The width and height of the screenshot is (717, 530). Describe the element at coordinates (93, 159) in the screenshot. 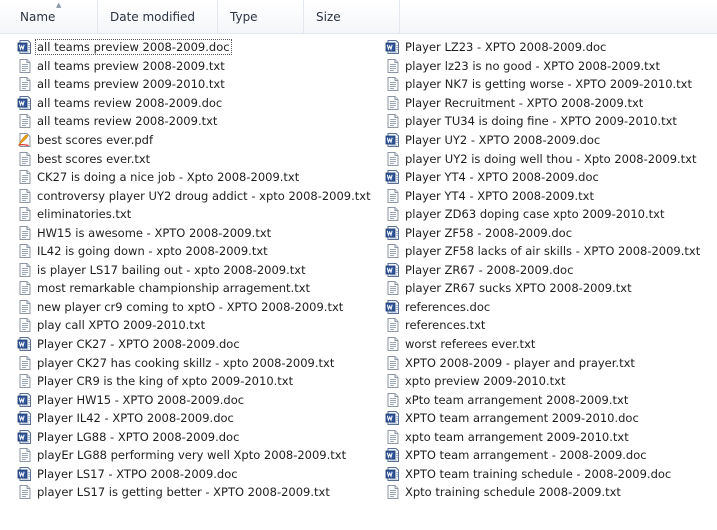

I see `file-name: best scores ever.txt` at that location.